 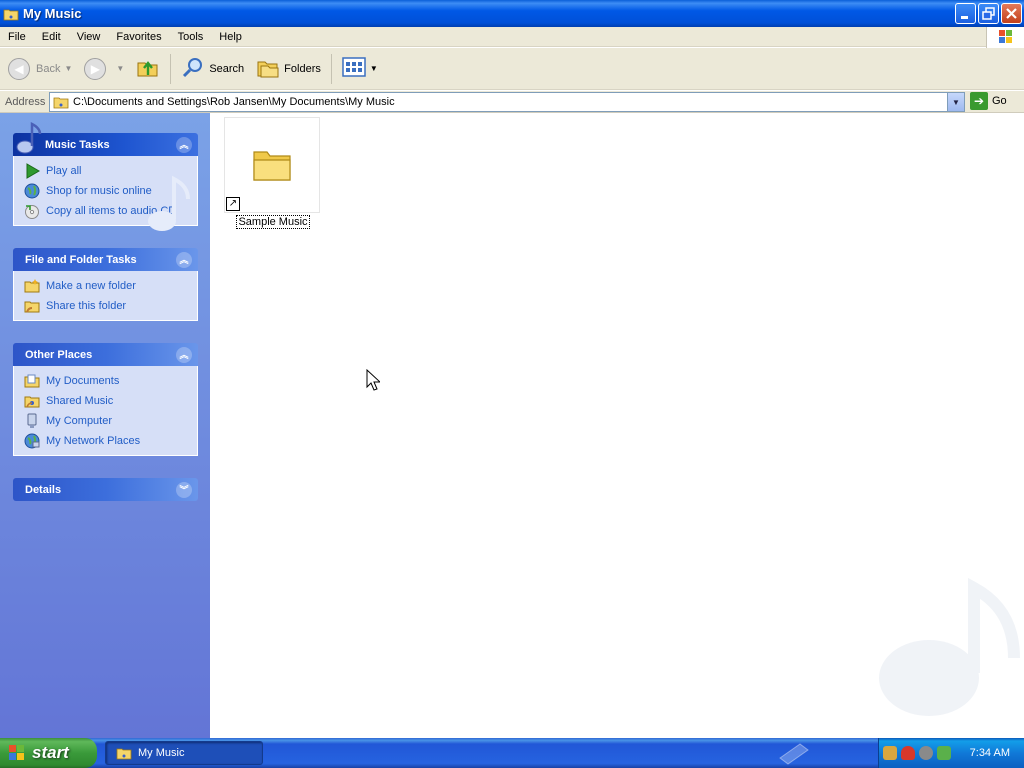 I want to click on security-shield-icon, so click(x=908, y=753).